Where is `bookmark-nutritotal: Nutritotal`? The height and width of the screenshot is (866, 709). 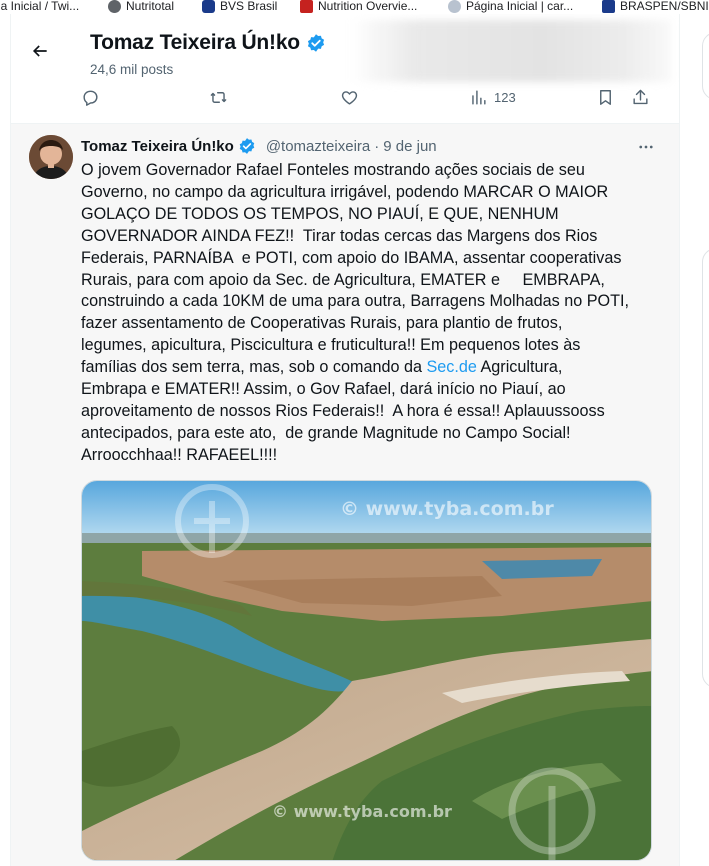
bookmark-nutritotal: Nutritotal is located at coordinates (141, 7).